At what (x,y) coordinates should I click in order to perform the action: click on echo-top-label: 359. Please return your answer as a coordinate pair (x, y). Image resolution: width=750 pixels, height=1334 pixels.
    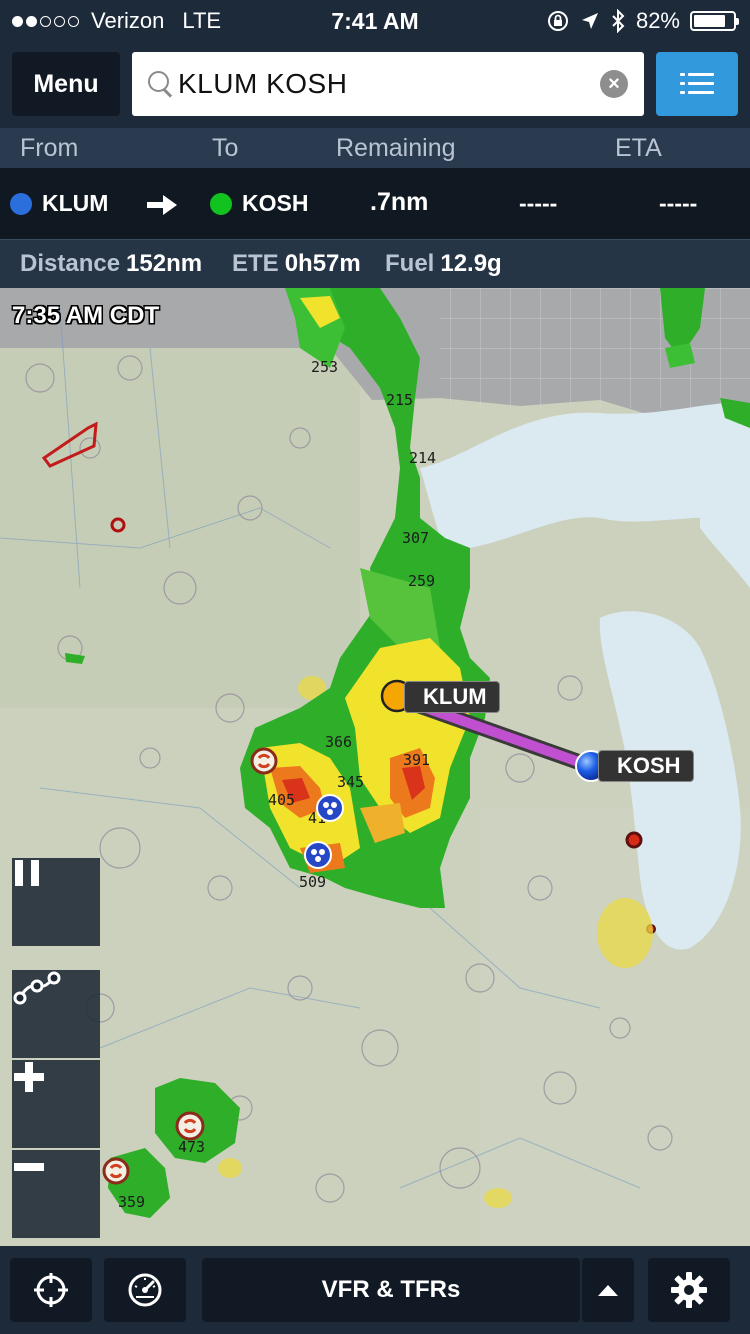
    Looking at the image, I should click on (131, 1202).